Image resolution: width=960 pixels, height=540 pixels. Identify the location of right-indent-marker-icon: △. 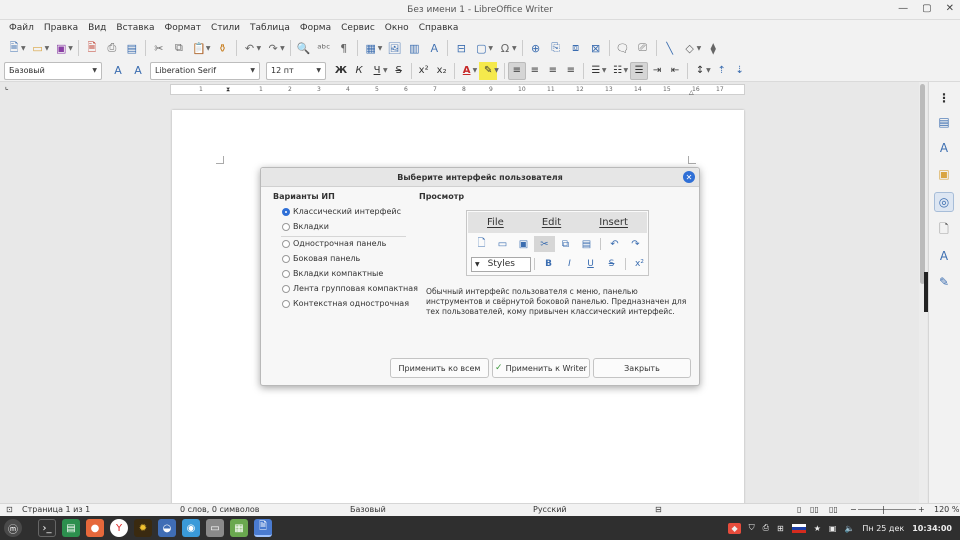
(691, 92).